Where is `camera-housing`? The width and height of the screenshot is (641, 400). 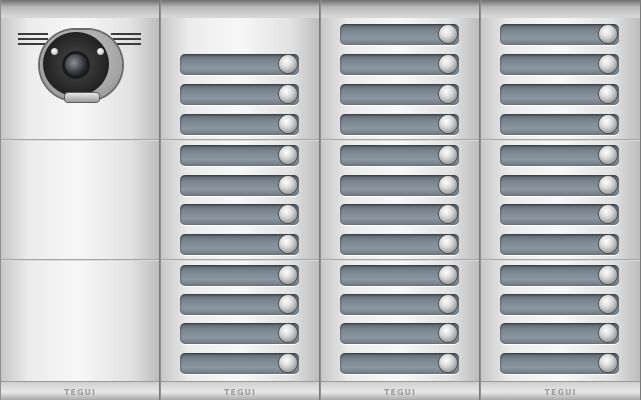
camera-housing is located at coordinates (81, 65).